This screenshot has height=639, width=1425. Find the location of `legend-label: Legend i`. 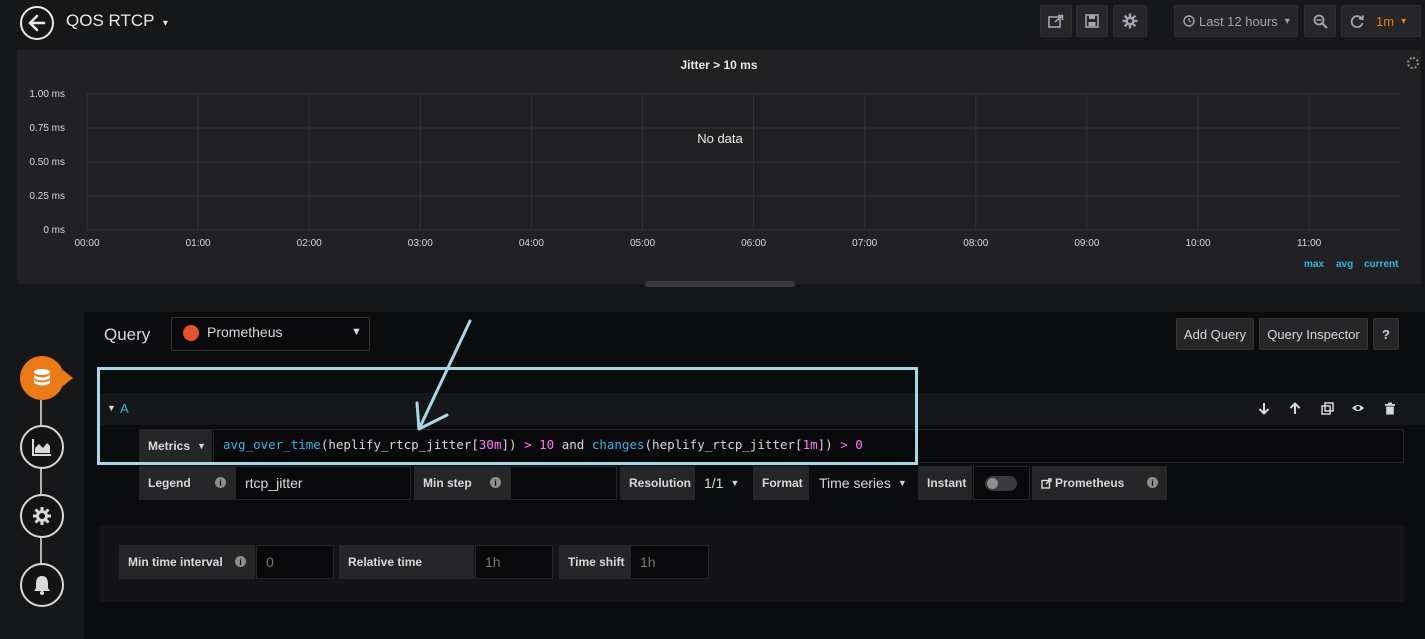

legend-label: Legend i is located at coordinates (187, 483).